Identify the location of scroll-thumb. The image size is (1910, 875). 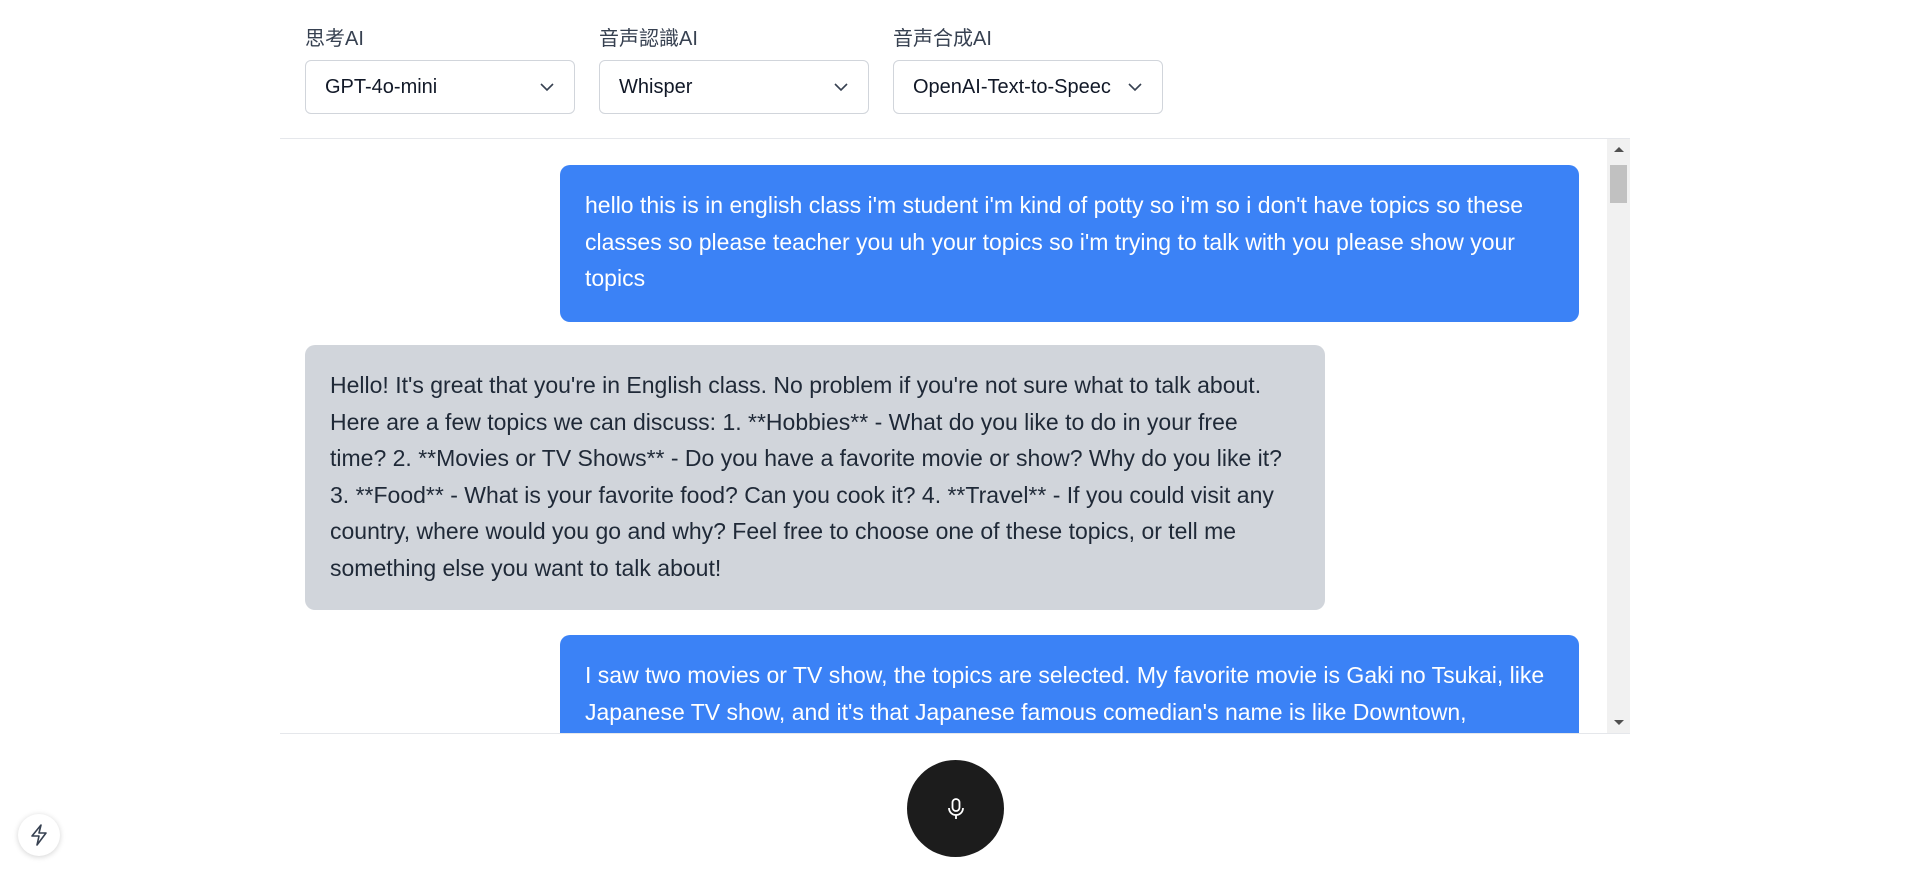
(1618, 184).